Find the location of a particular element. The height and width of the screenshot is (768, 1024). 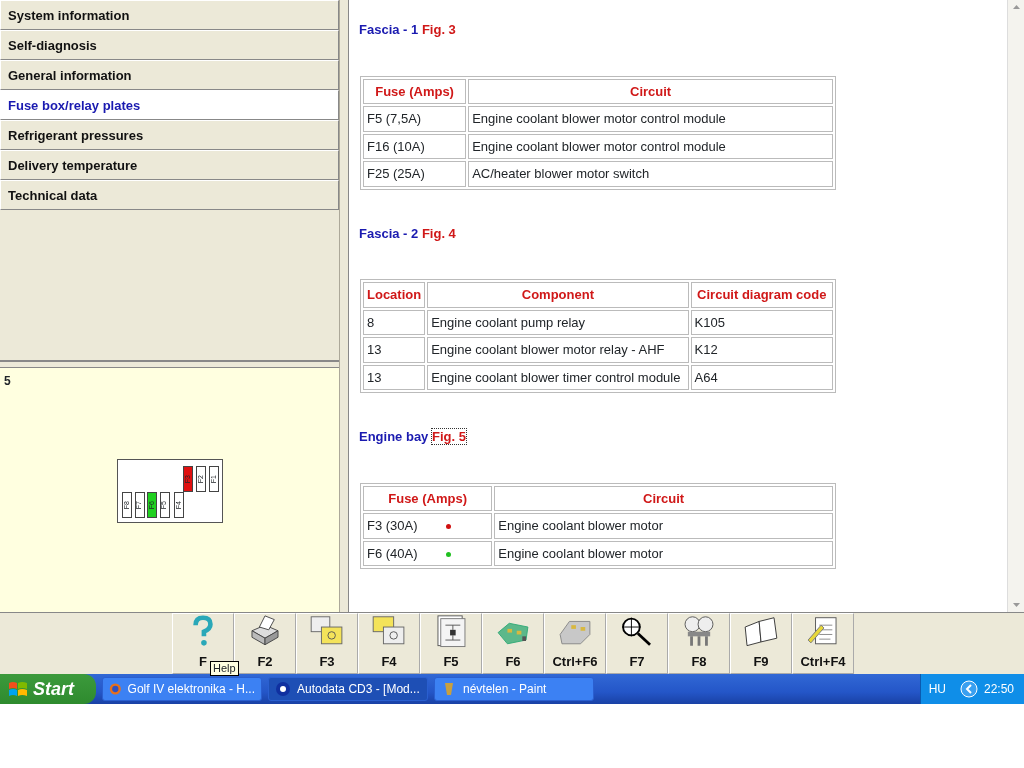

table-cell: F25 (25A) is located at coordinates (396, 173).